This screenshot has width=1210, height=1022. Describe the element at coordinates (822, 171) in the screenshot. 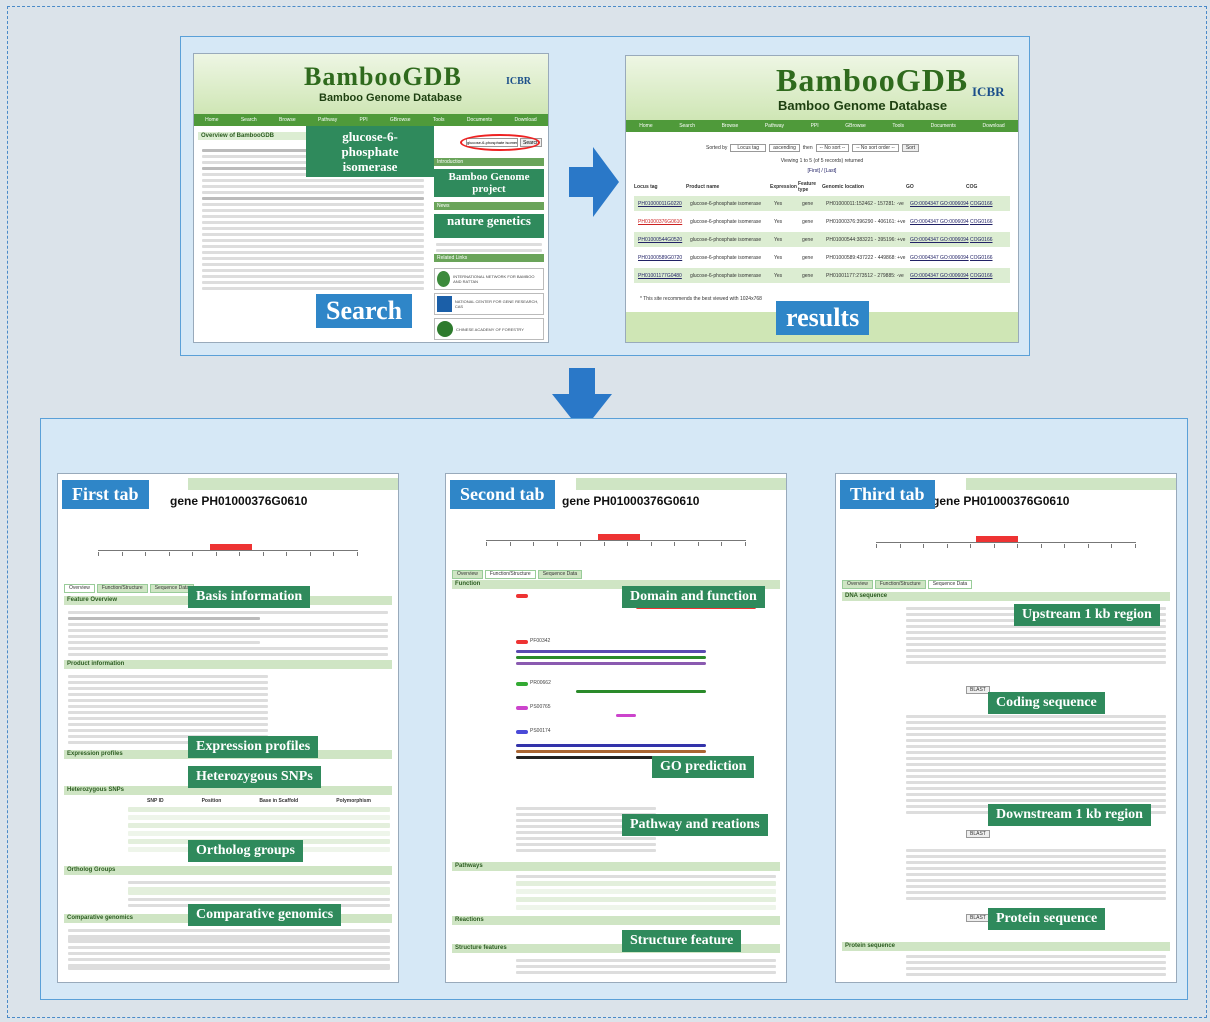

I see `first-last-links: [First] / [Last]` at that location.